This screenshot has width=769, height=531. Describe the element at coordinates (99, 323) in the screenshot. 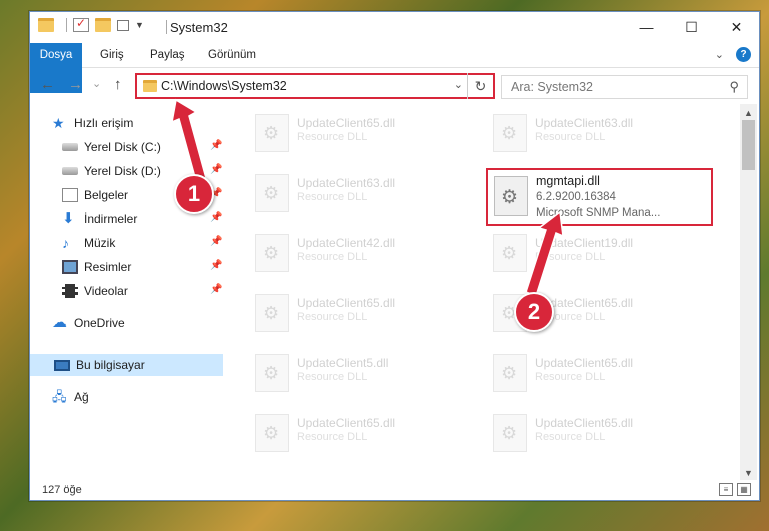

I see `nav-item-label: OneDrive` at that location.